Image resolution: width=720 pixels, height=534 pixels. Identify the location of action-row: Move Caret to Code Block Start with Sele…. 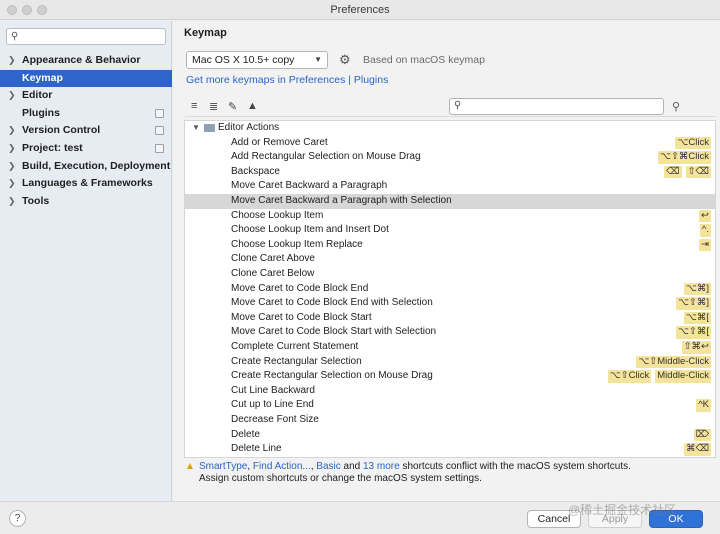
(450, 332).